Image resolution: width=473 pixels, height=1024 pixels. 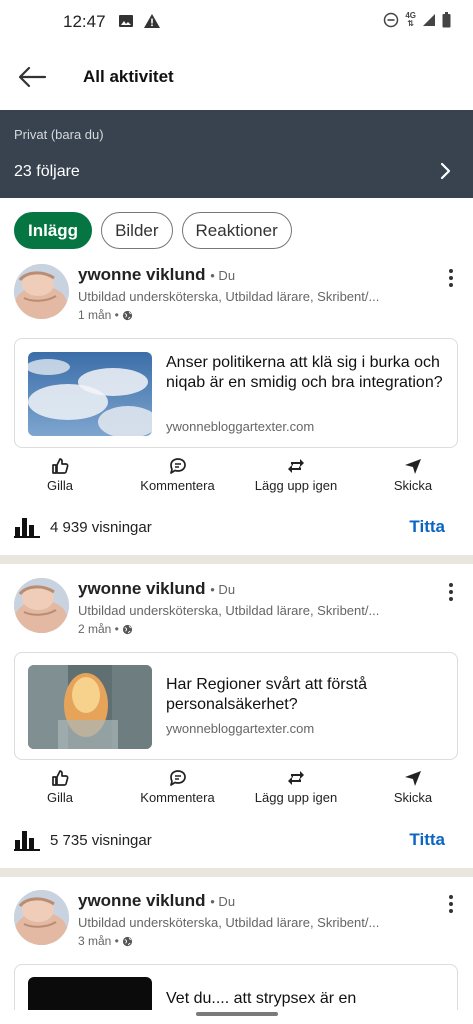 I want to click on post-time-text: 2 mån •, so click(x=98, y=629).